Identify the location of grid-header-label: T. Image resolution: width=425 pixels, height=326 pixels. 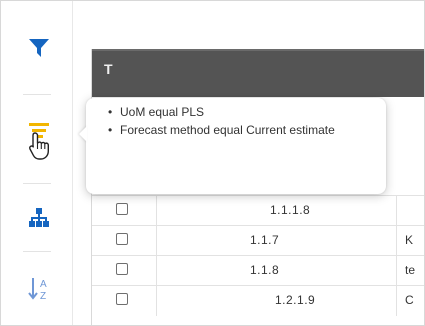
(108, 69).